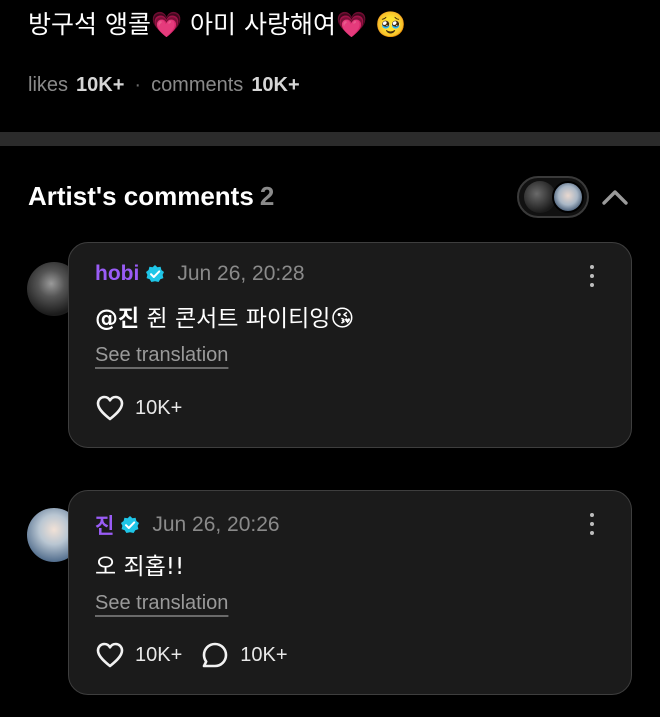  Describe the element at coordinates (140, 567) in the screenshot. I see `comment-text: 오 죄홉!!` at that location.